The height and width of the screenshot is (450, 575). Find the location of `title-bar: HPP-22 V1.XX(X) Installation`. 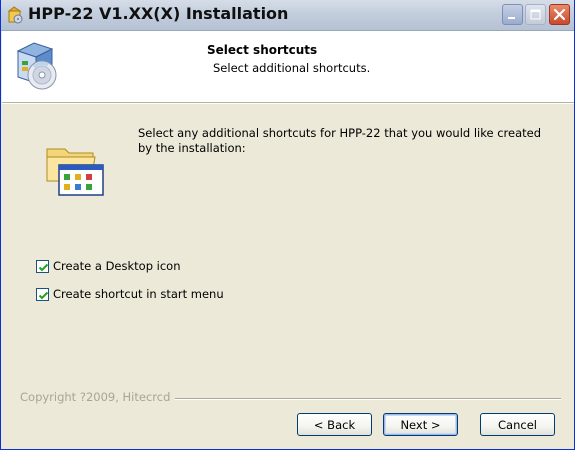

title-bar: HPP-22 V1.XX(X) Installation is located at coordinates (287, 15).